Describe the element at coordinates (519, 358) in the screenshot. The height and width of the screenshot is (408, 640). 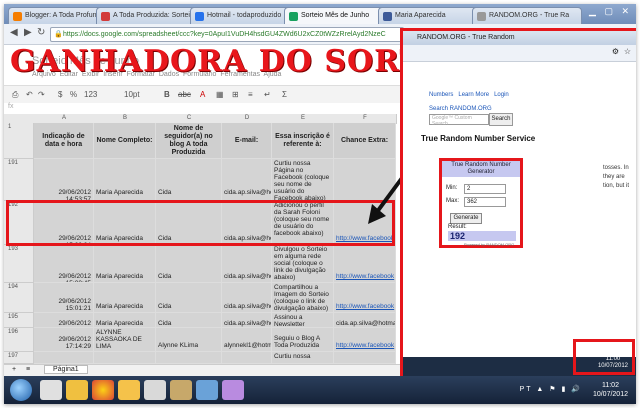
I see `random-taskbar: 11:00 10/07/2012` at that location.